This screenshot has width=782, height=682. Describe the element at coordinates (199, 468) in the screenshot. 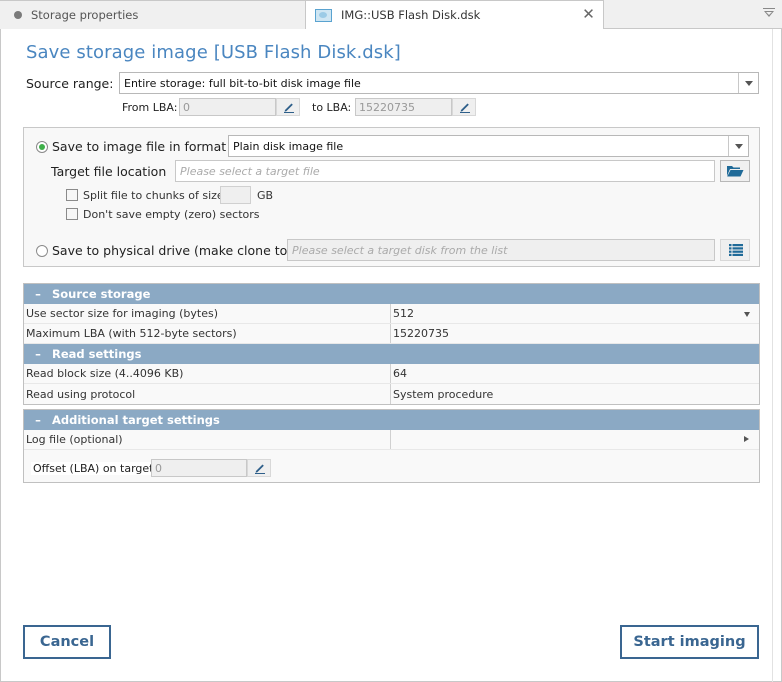

I see `offset-input: 0` at that location.